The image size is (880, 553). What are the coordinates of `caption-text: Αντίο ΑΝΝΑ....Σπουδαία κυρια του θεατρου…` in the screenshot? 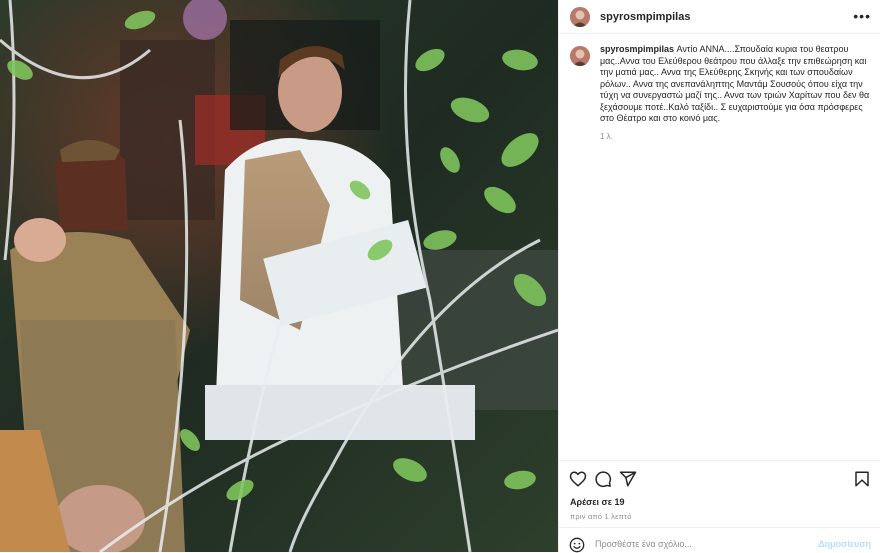 It's located at (735, 83).